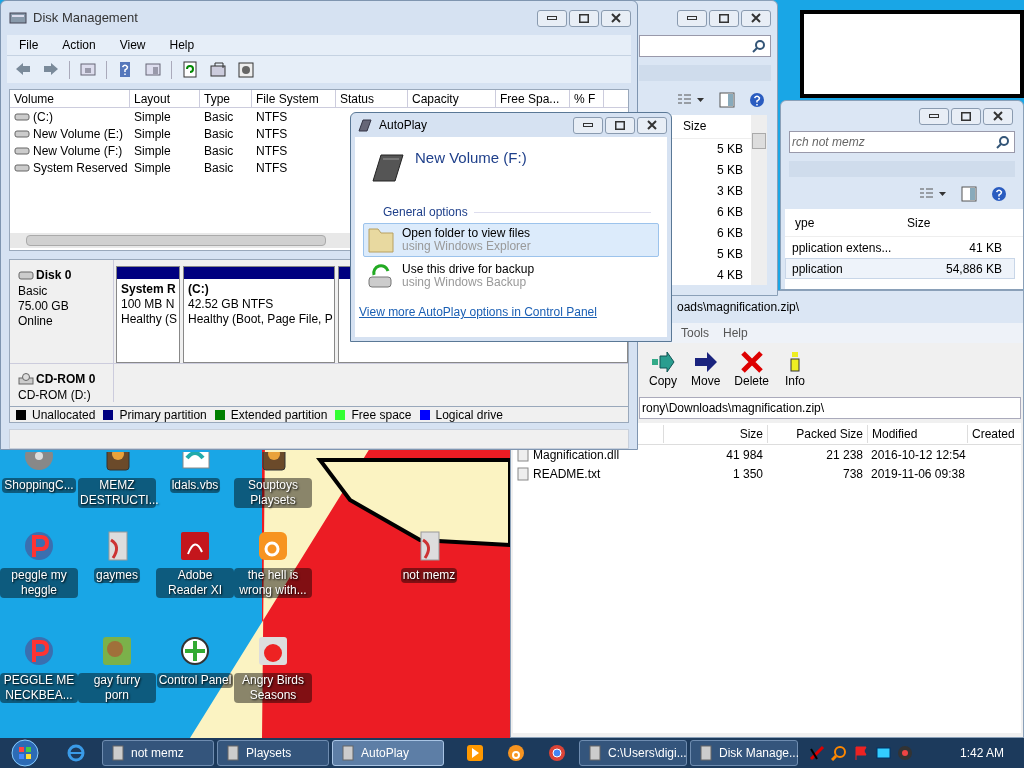 The width and height of the screenshot is (1024, 768). I want to click on partition-info: Healthy (S, so click(148, 319).